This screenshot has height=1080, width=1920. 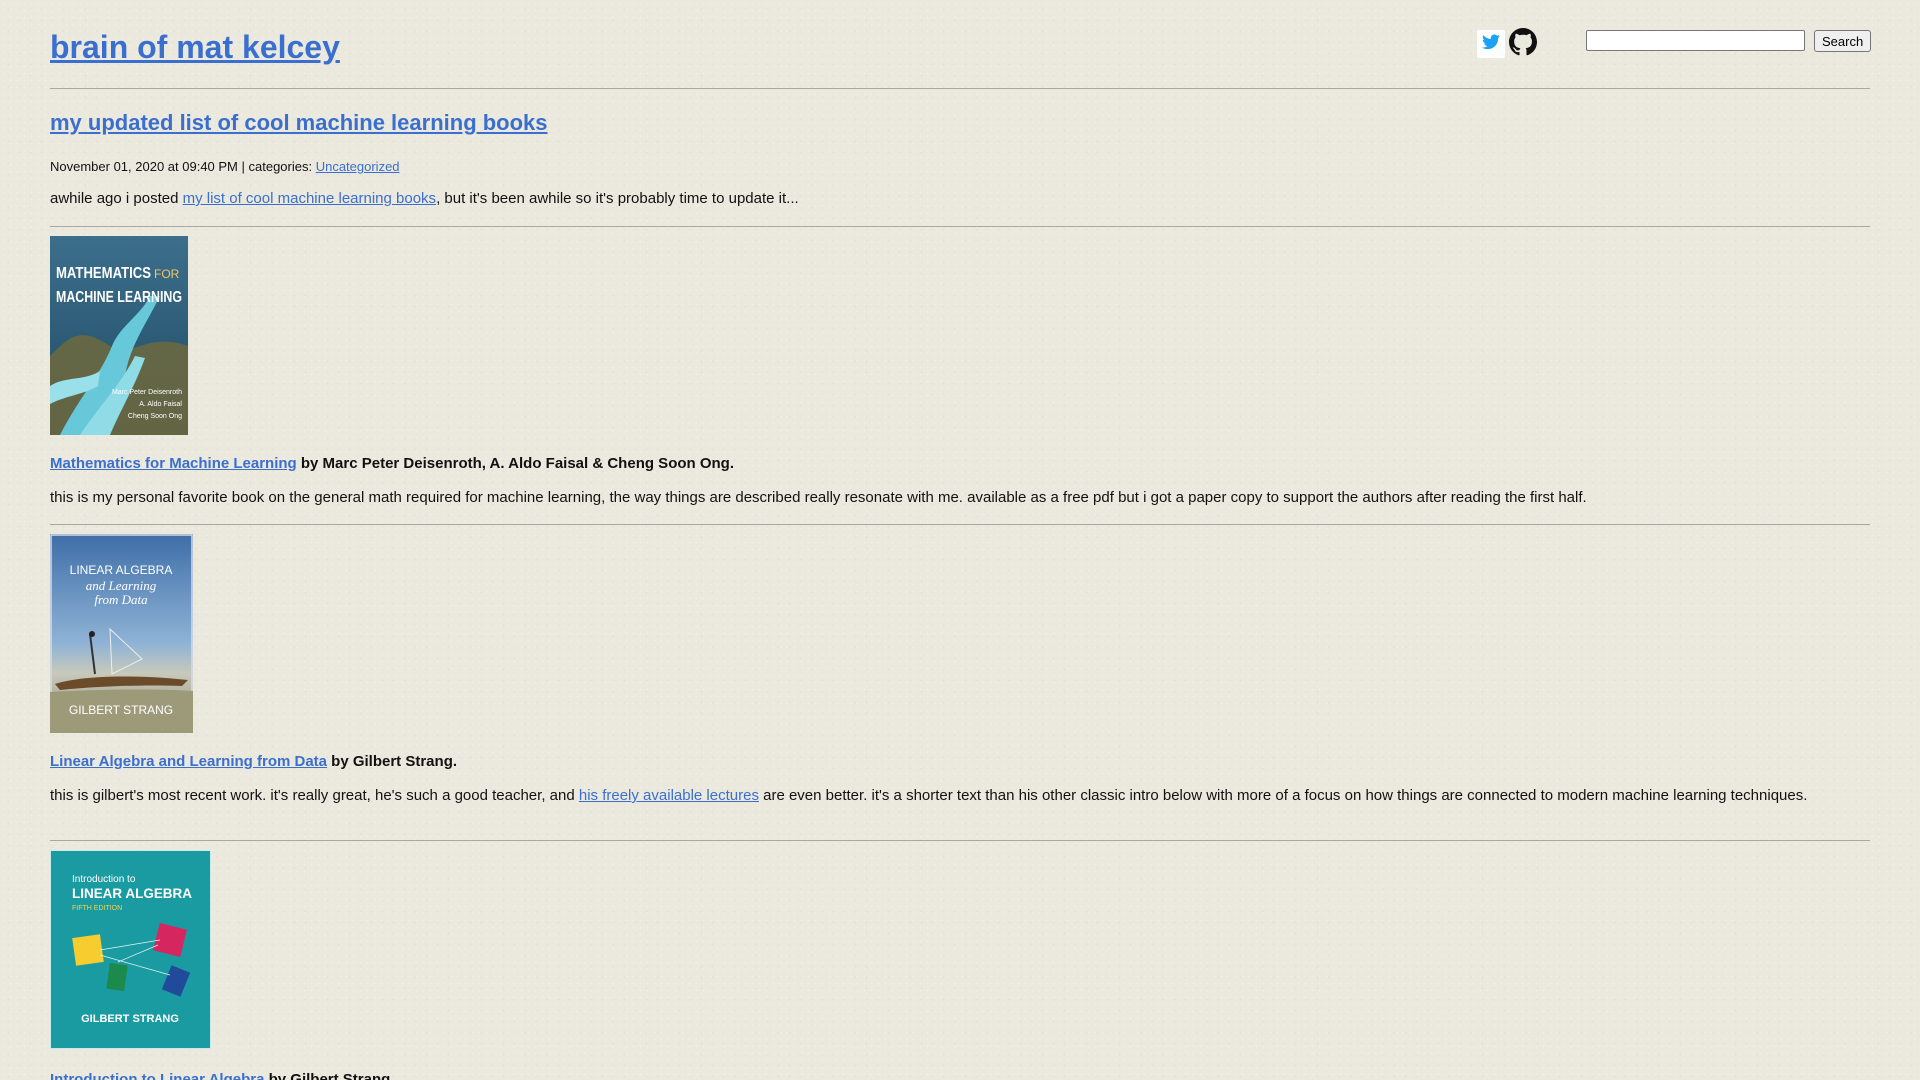 I want to click on cover-author-1: Marc Peter Deisenroth, so click(x=147, y=392).